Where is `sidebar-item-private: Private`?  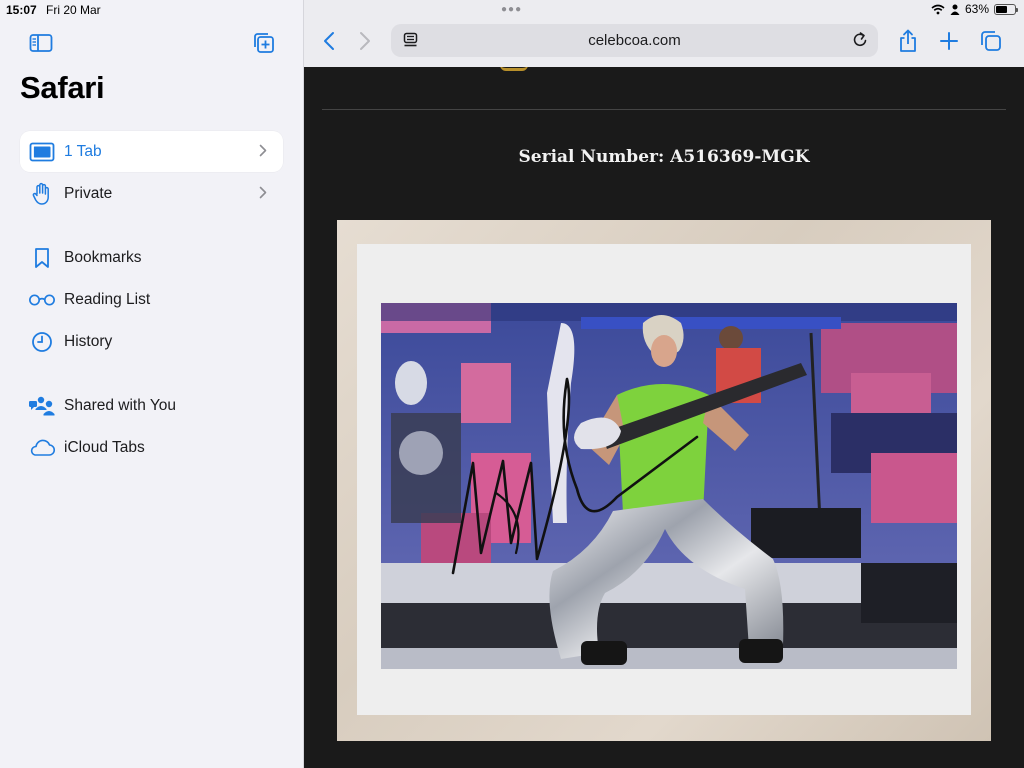
sidebar-item-private: Private is located at coordinates (151, 193).